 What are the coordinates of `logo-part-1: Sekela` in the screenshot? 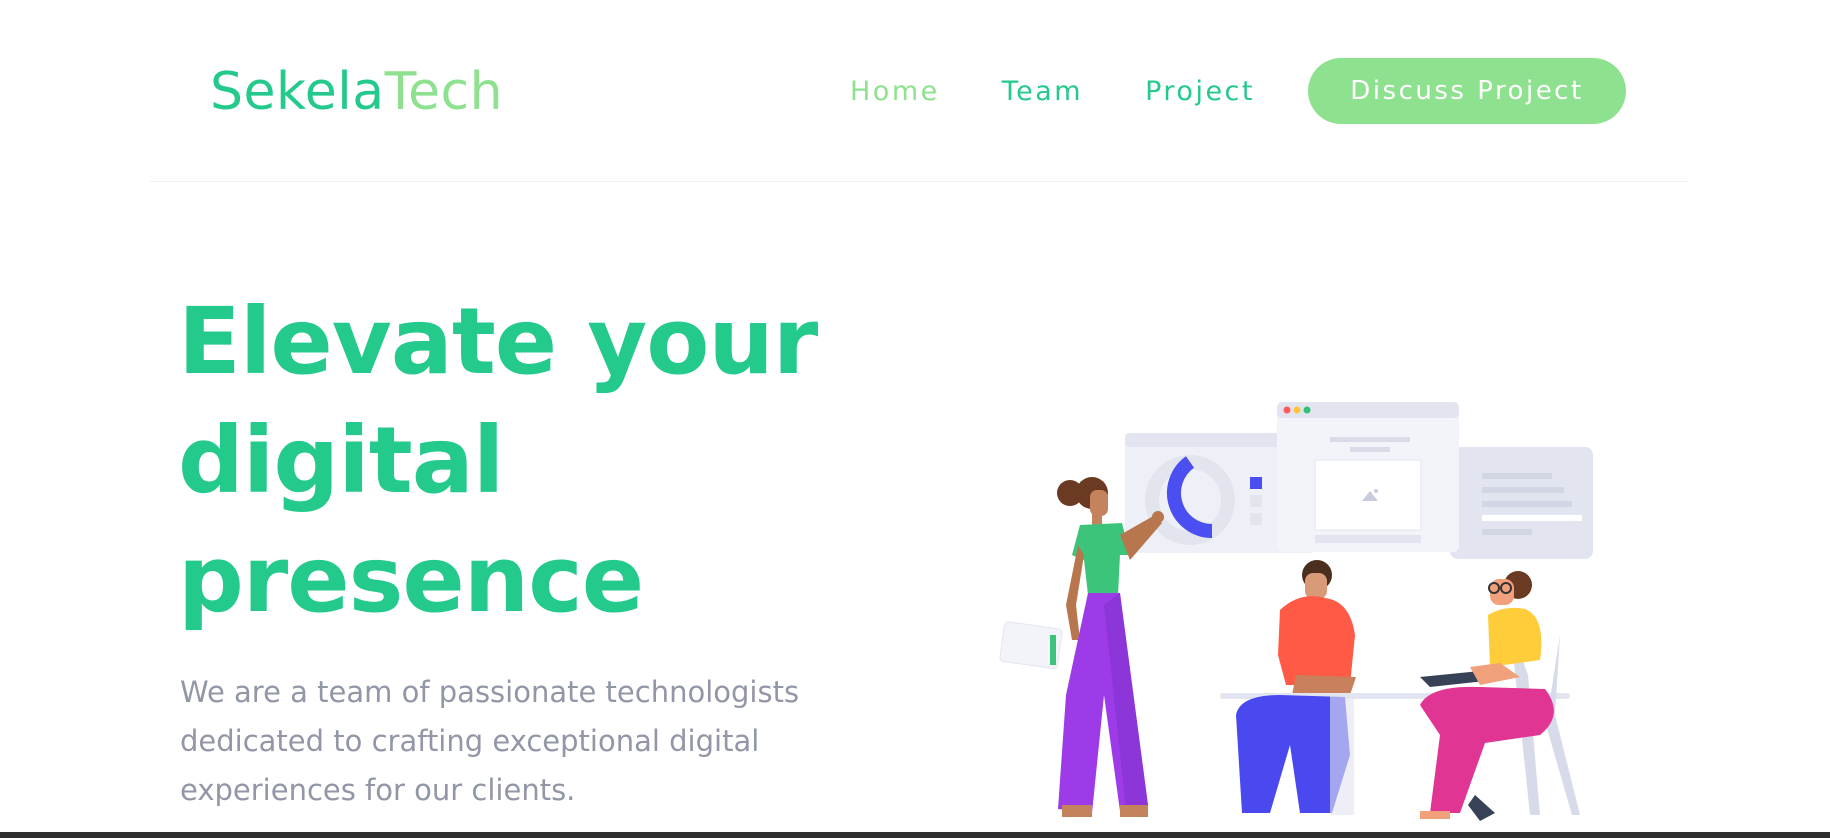 It's located at (297, 92).